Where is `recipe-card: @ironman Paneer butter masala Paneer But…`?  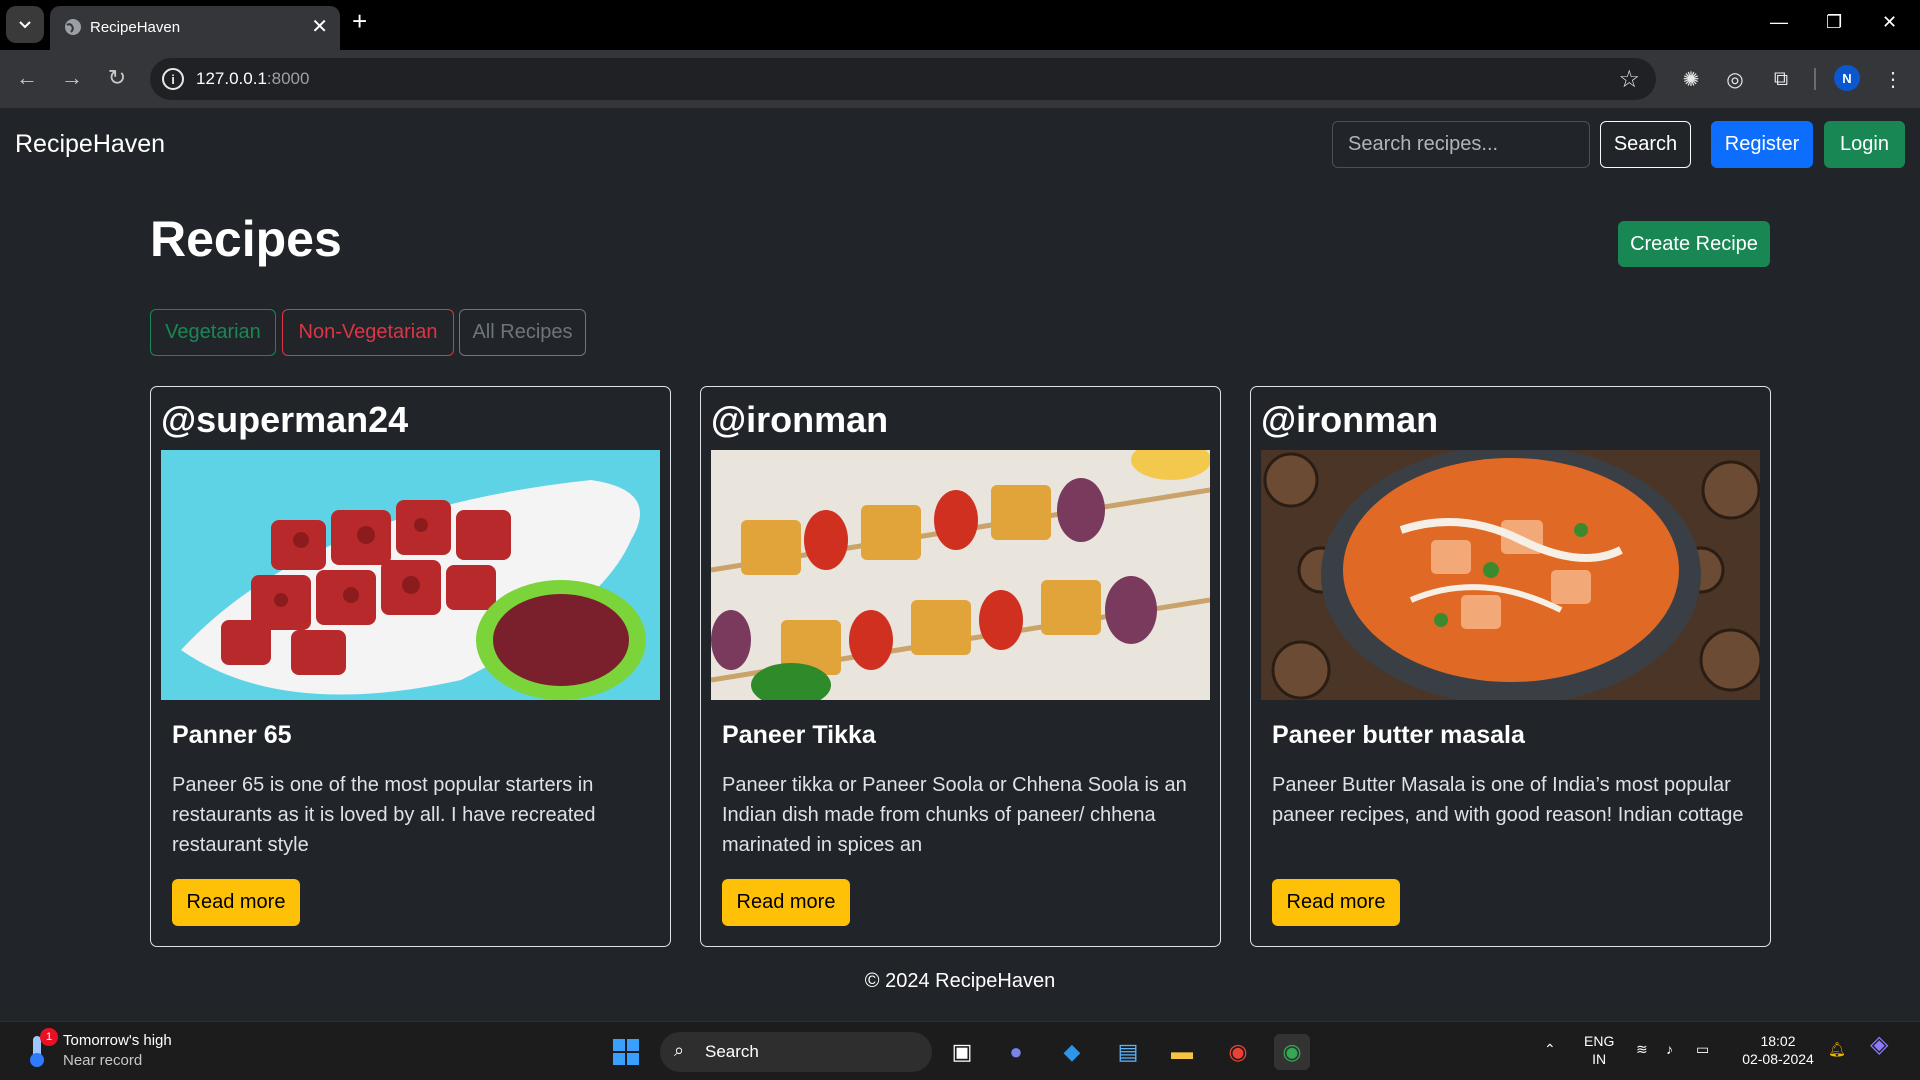 recipe-card: @ironman Paneer butter masala Paneer But… is located at coordinates (1510, 666).